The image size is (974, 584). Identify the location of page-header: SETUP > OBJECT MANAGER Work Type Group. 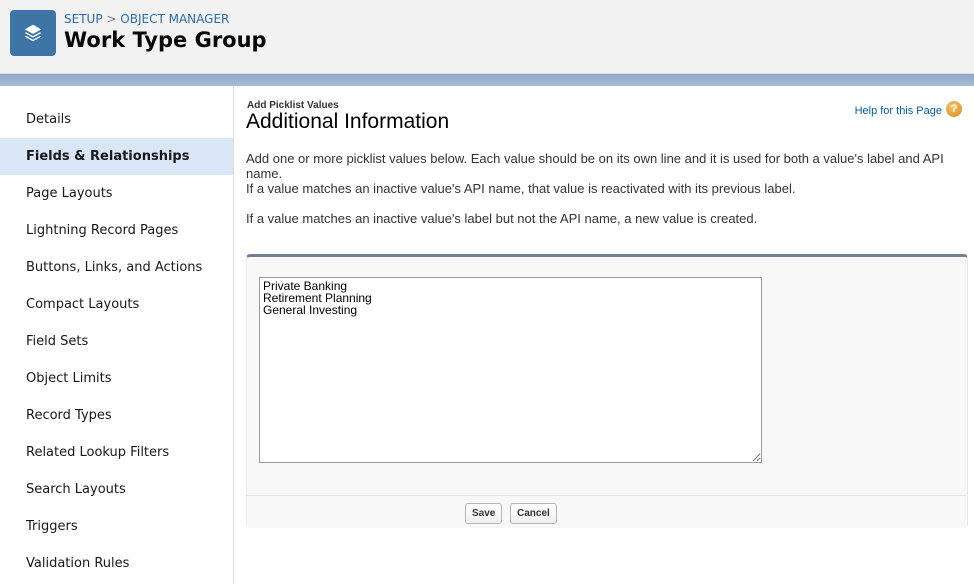
(487, 37).